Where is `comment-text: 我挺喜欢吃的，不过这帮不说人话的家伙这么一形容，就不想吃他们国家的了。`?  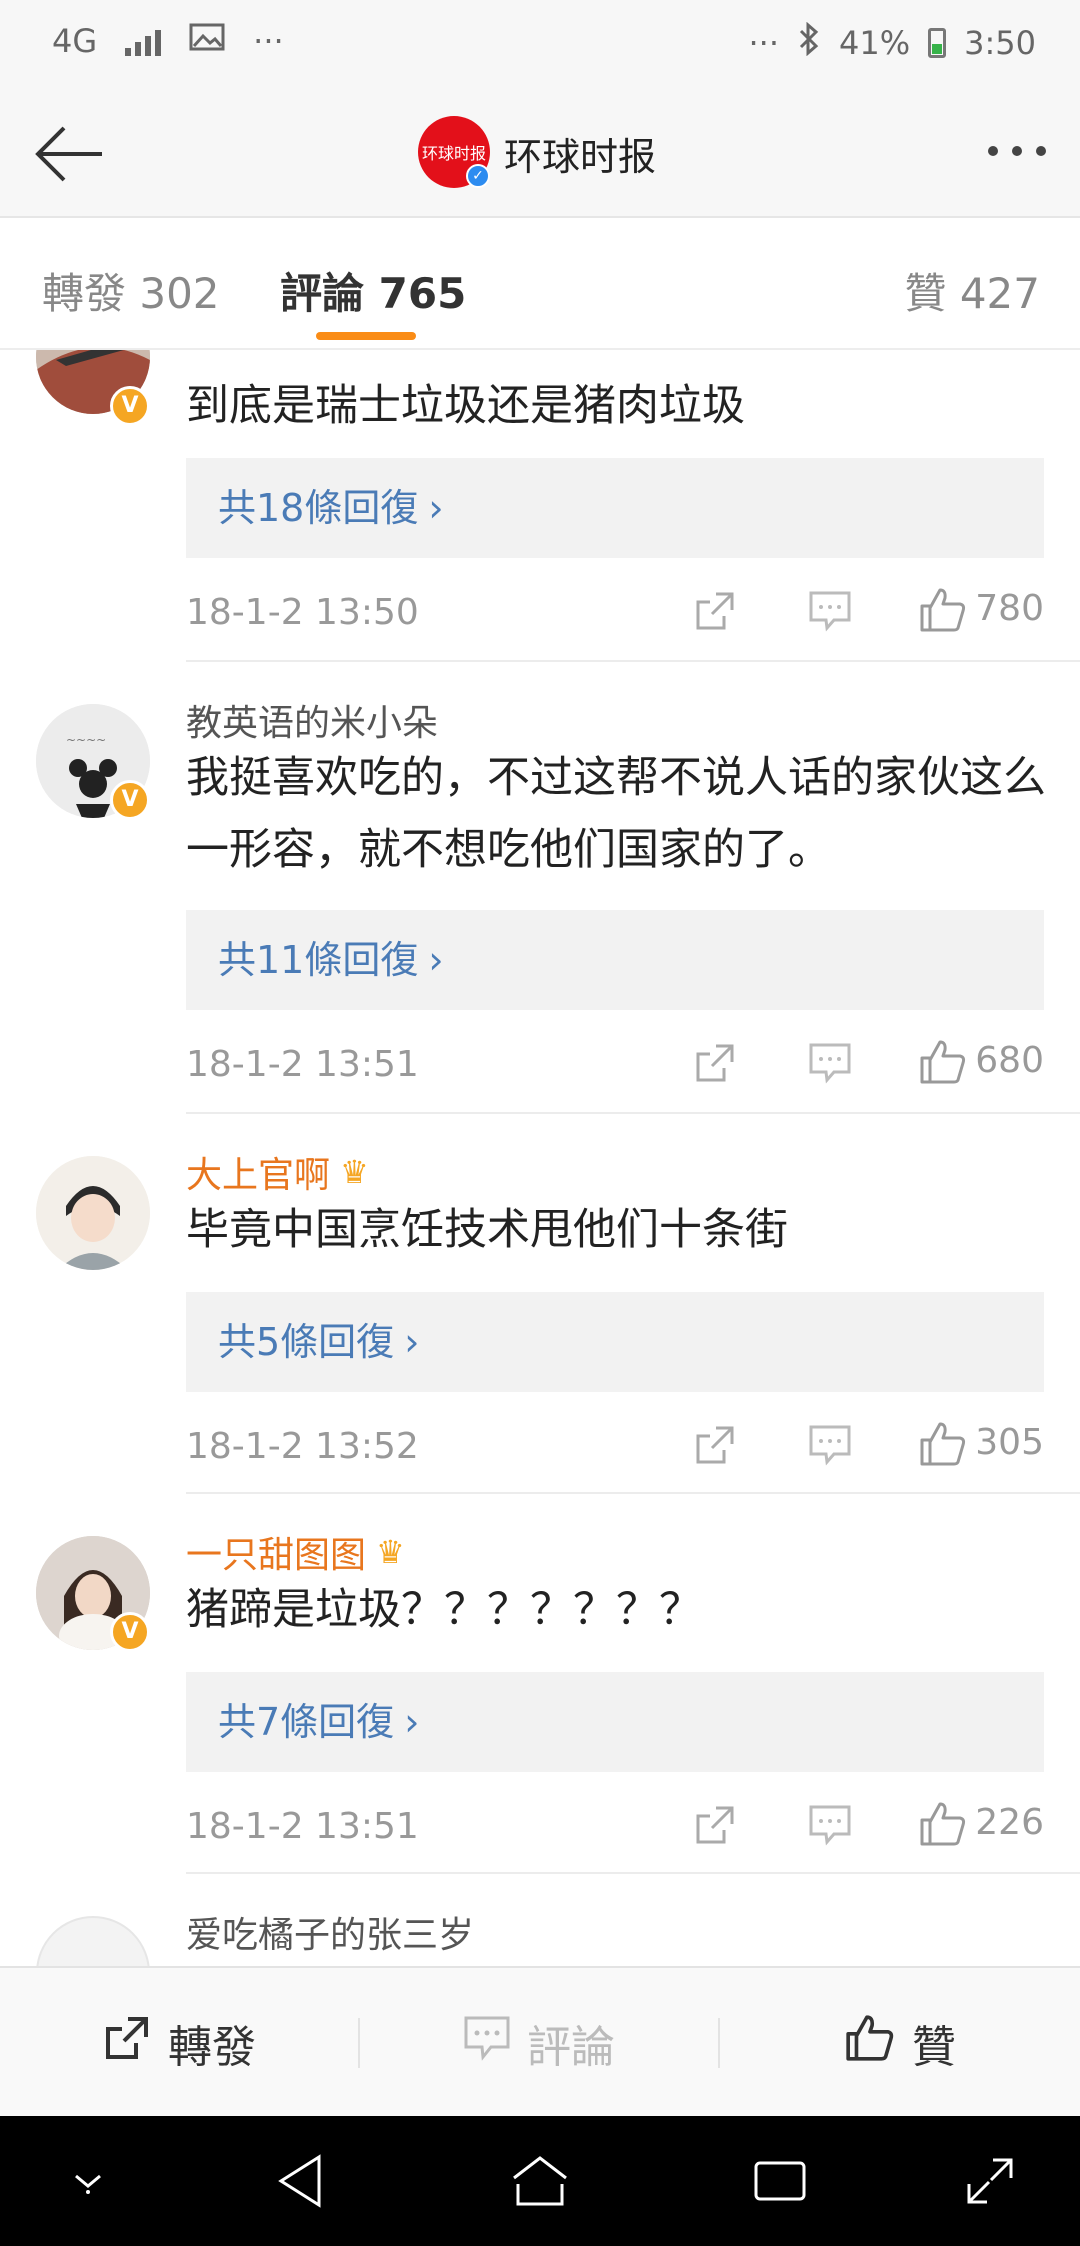
comment-text: 我挺喜欢吃的，不过这帮不说人话的家伙这么一形容，就不想吃他们国家的了。 is located at coordinates (616, 814).